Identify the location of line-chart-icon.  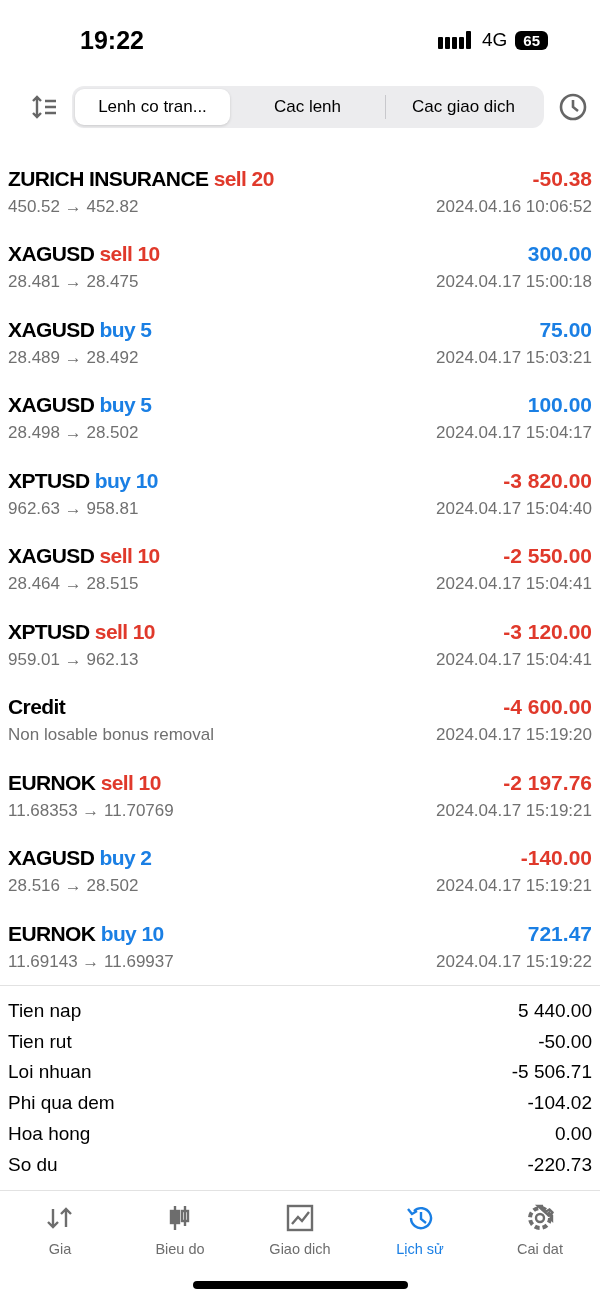
(300, 1218).